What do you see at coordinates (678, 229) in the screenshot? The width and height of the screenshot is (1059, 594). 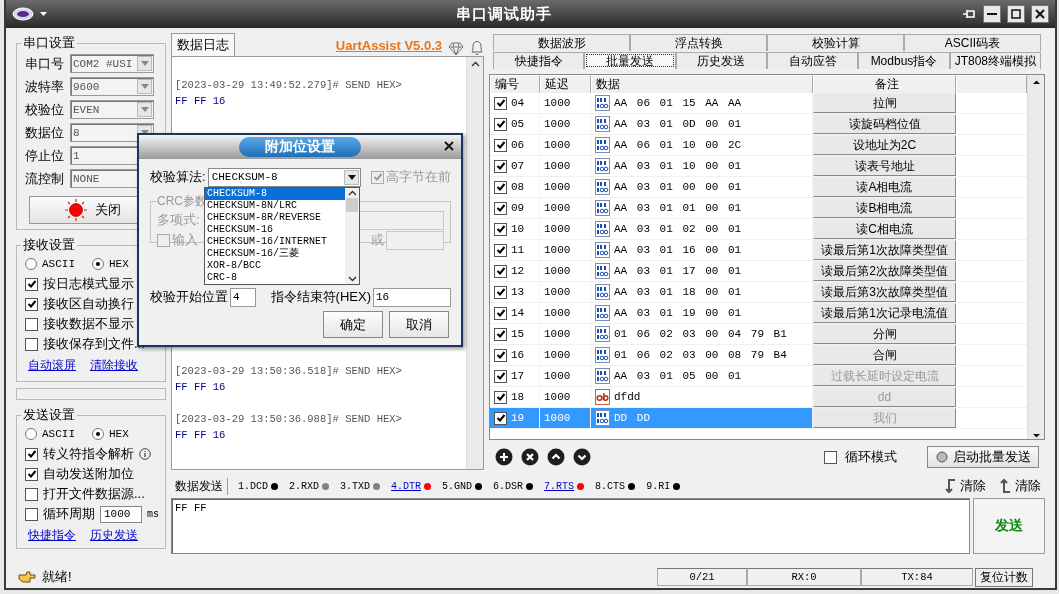 I see `table-cell: AA 03 01 02 00 01` at bounding box center [678, 229].